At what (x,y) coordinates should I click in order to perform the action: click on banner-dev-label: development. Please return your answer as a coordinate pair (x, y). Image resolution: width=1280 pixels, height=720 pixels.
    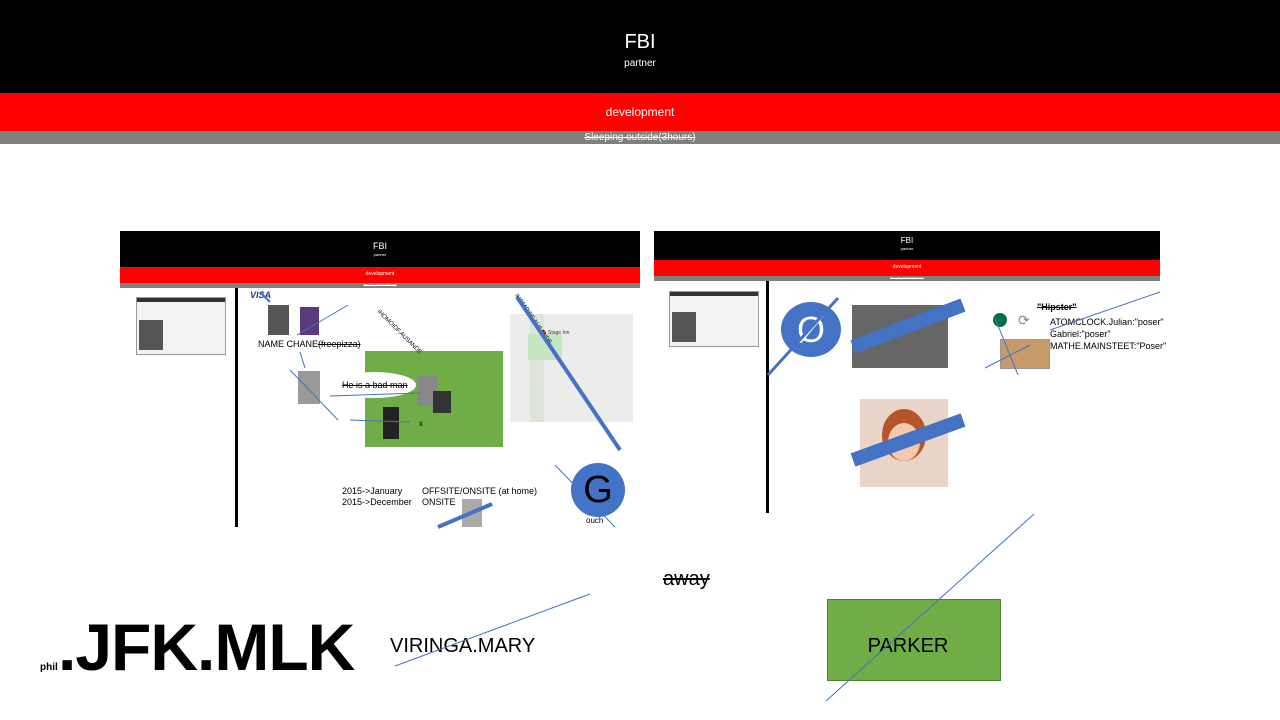
    Looking at the image, I should click on (640, 112).